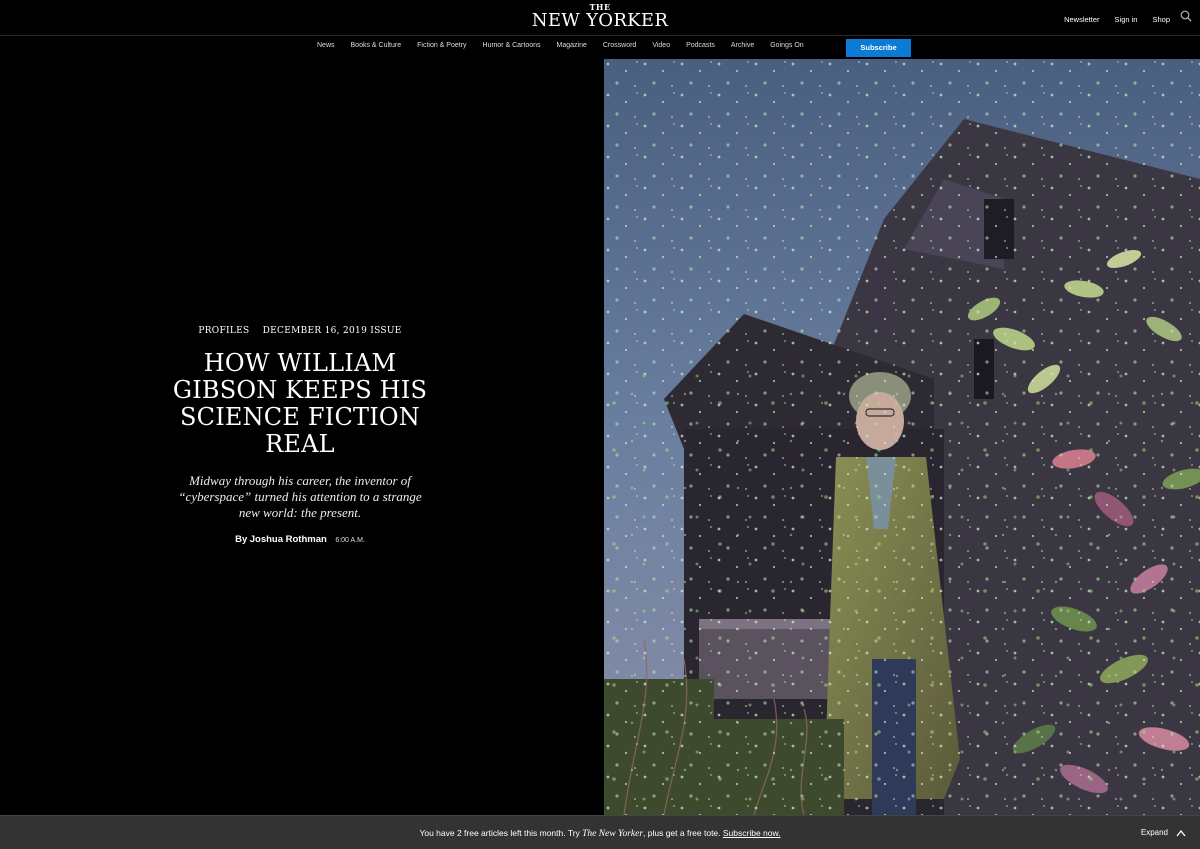 This screenshot has height=849, width=1200. What do you see at coordinates (350, 540) in the screenshot?
I see `publish-time: 6:00 A.M.` at bounding box center [350, 540].